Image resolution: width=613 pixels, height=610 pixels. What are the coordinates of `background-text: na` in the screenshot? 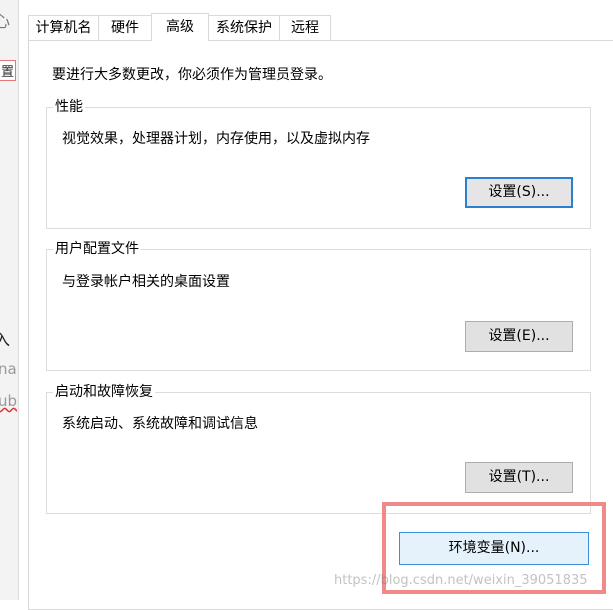 It's located at (8, 369).